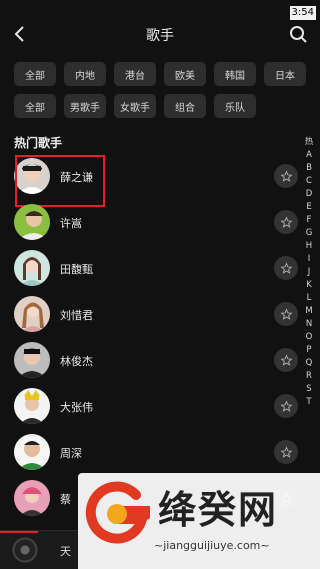 The height and width of the screenshot is (569, 320). I want to click on alpha-index-letter: C, so click(309, 181).